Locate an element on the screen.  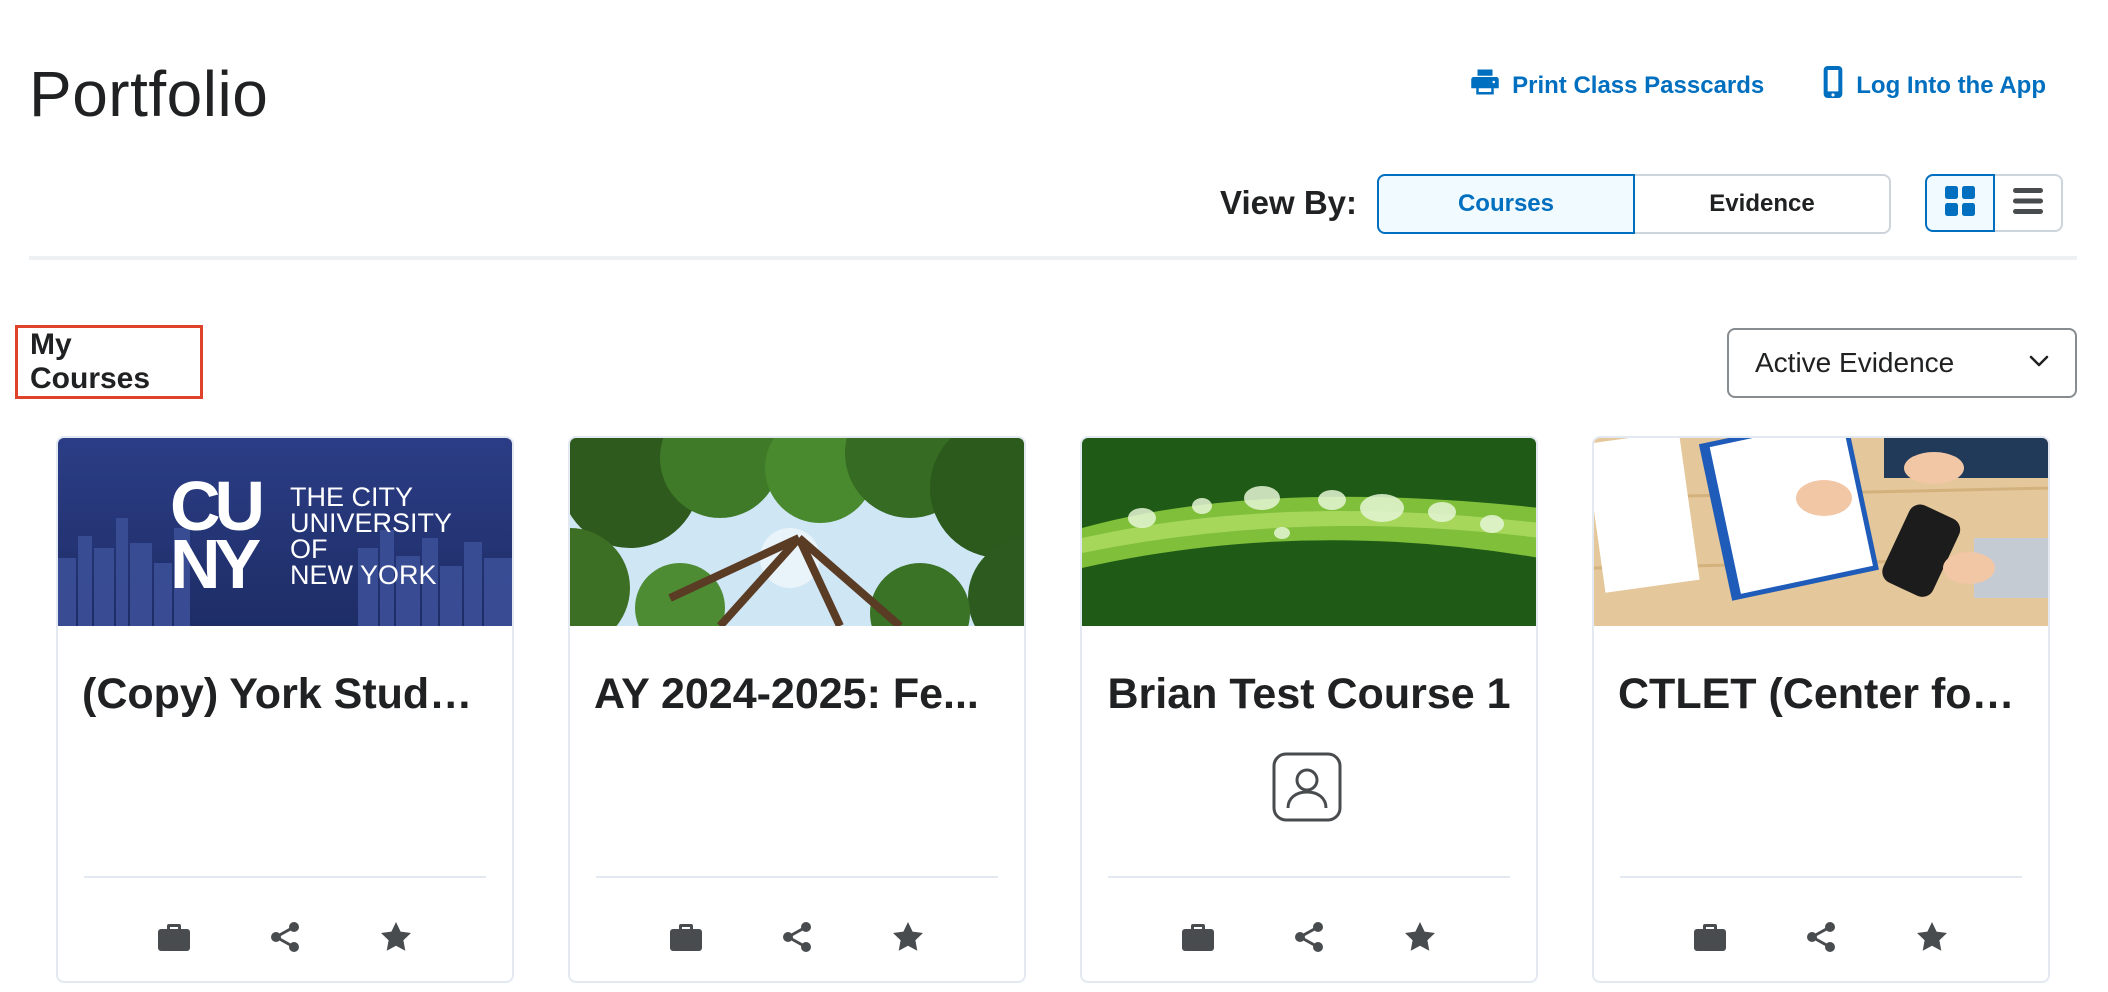
user-profile-icon is located at coordinates (1307, 787).